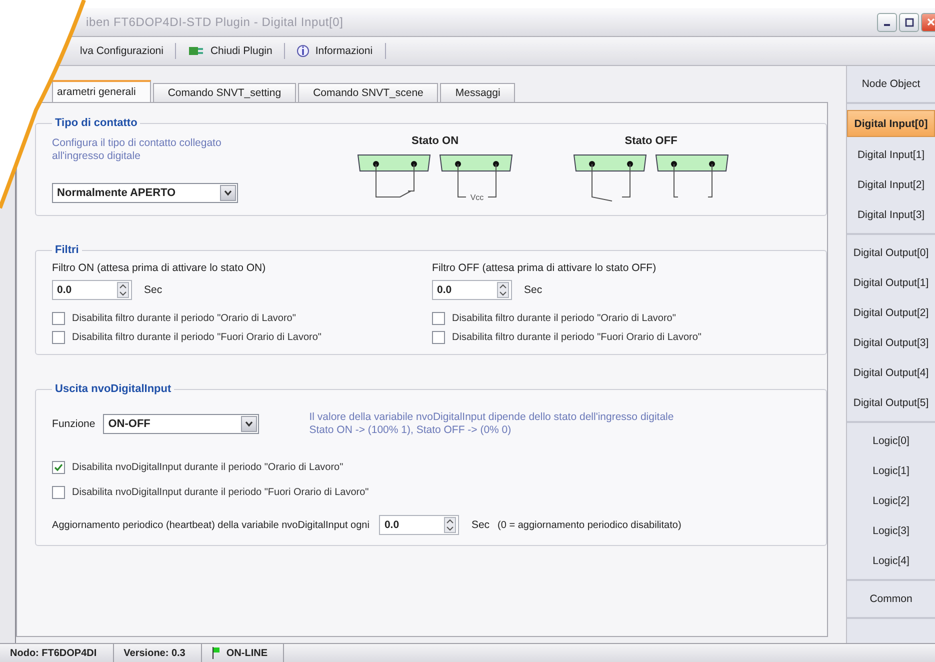 The image size is (935, 662). What do you see at coordinates (159, 268) in the screenshot?
I see `filter-label: Filtro ON (attesa prima di attivare lo stato ON)` at bounding box center [159, 268].